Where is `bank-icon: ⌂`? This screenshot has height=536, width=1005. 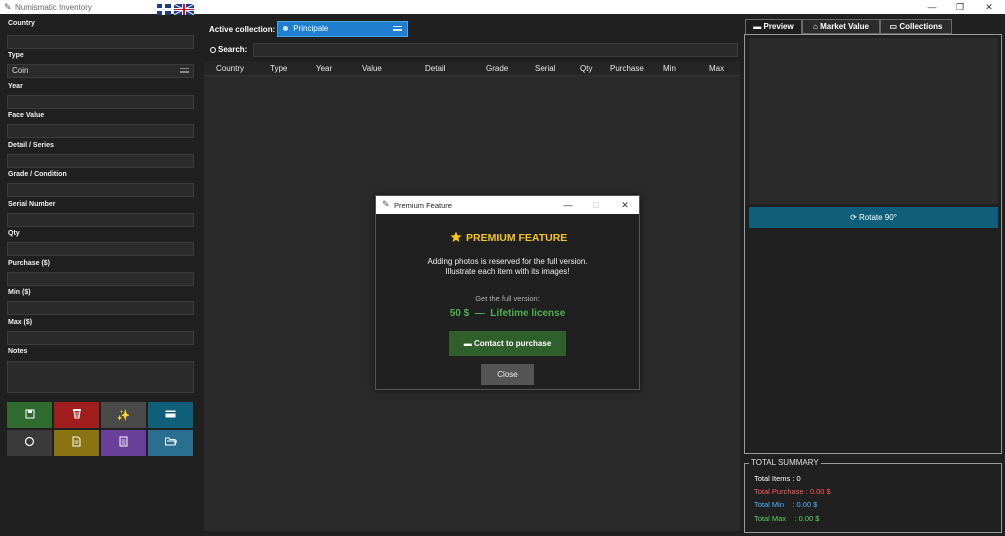
bank-icon: ⌂ is located at coordinates (815, 26).